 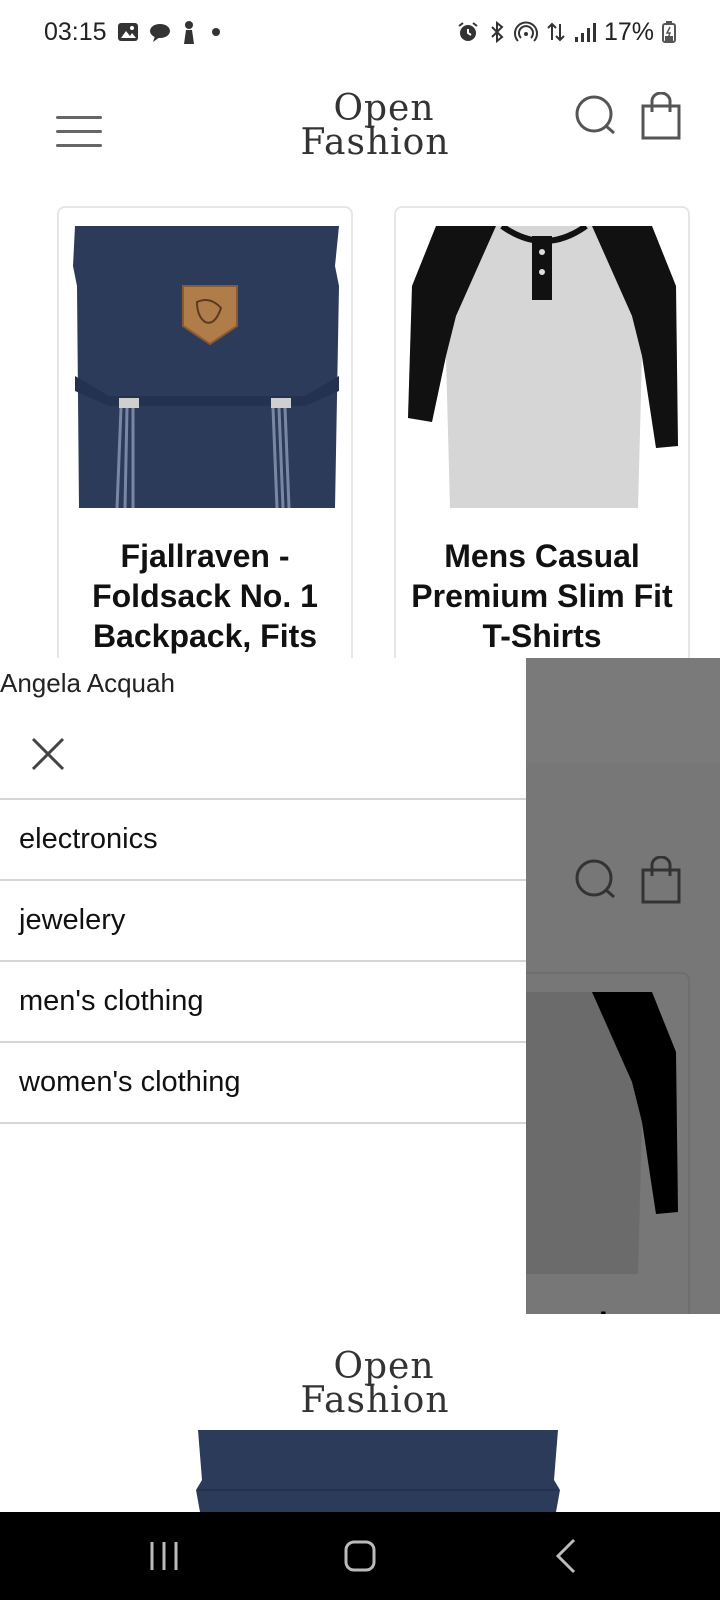 I want to click on menu-button, so click(x=79, y=134).